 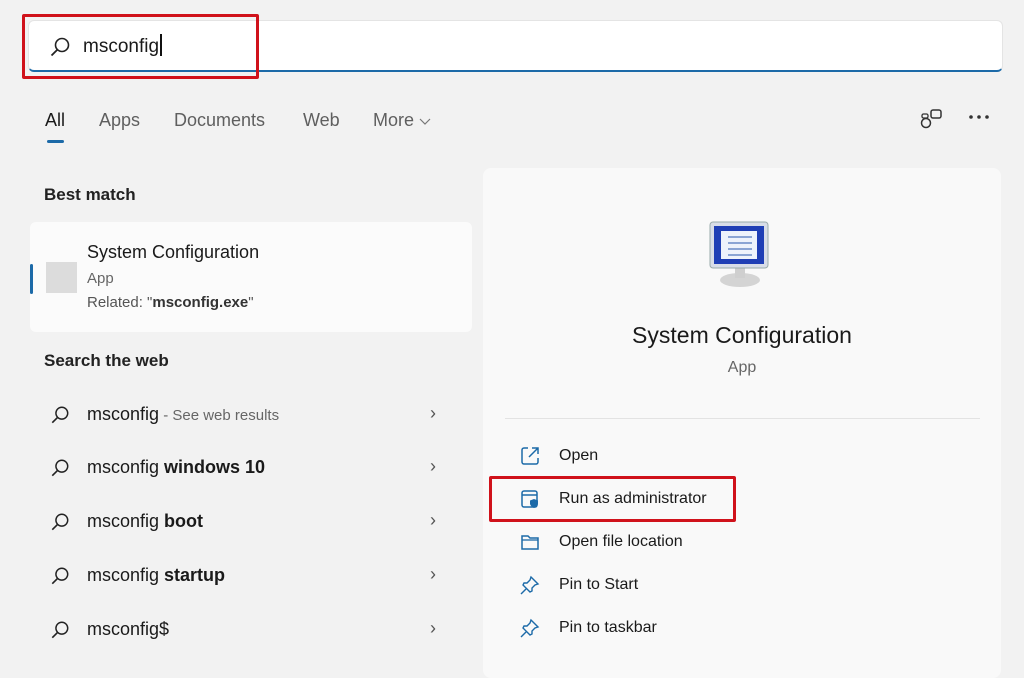 I want to click on detail-title: System Configuration, so click(x=742, y=335).